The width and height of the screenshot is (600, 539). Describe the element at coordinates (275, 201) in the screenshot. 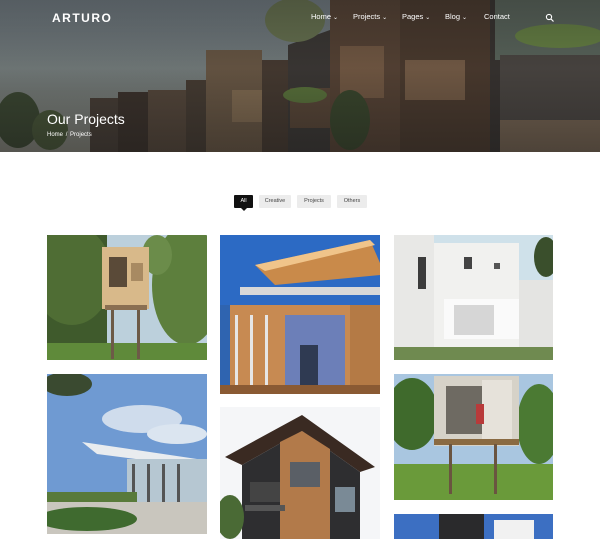

I see `filter-creative: Creative` at that location.